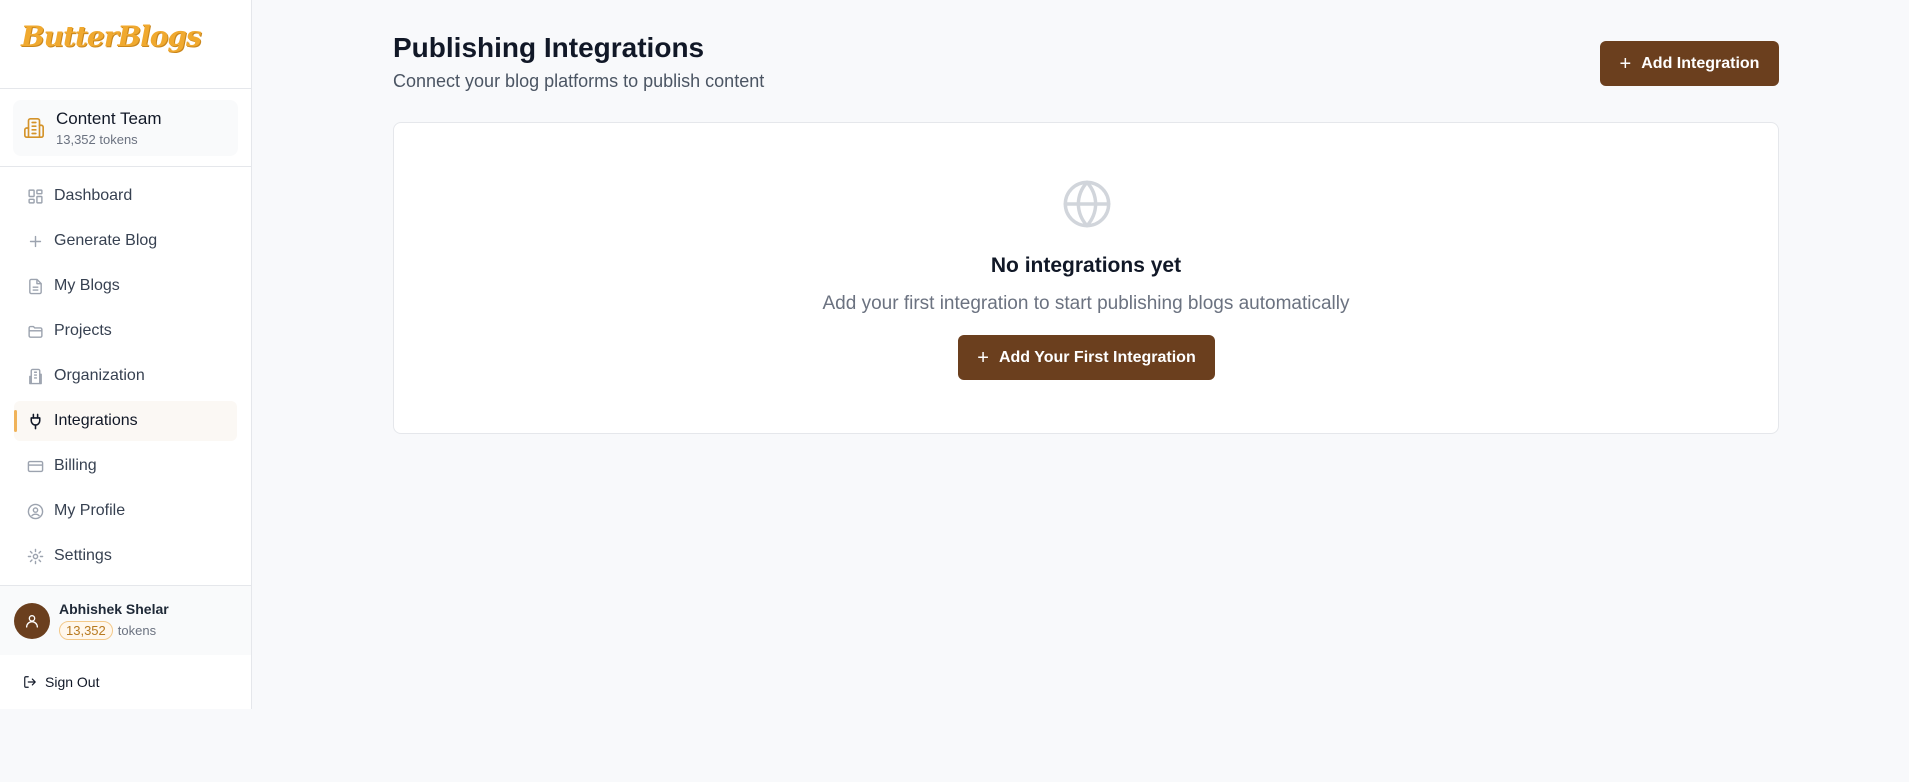 The image size is (1909, 782). Describe the element at coordinates (125, 556) in the screenshot. I see `sidebar-item-settings: Settings` at that location.